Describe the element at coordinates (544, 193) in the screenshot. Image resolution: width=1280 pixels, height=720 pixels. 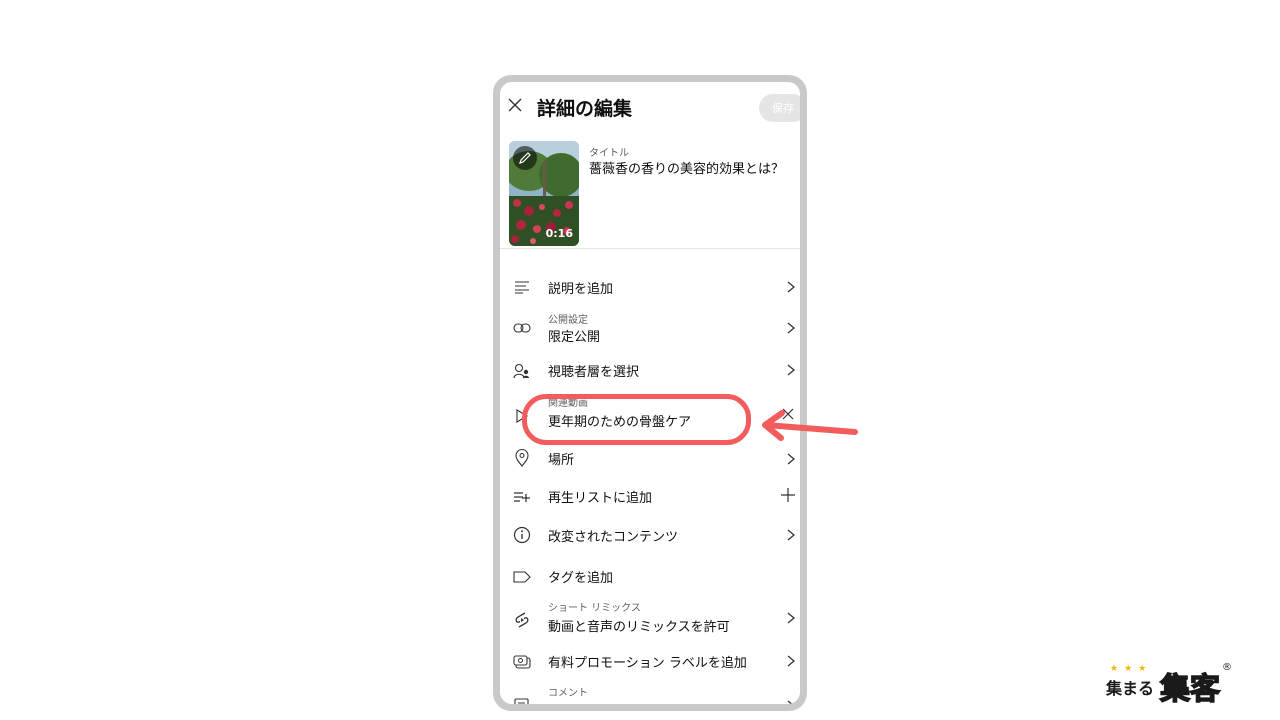
I see `video-thumbnail: 0:16` at that location.